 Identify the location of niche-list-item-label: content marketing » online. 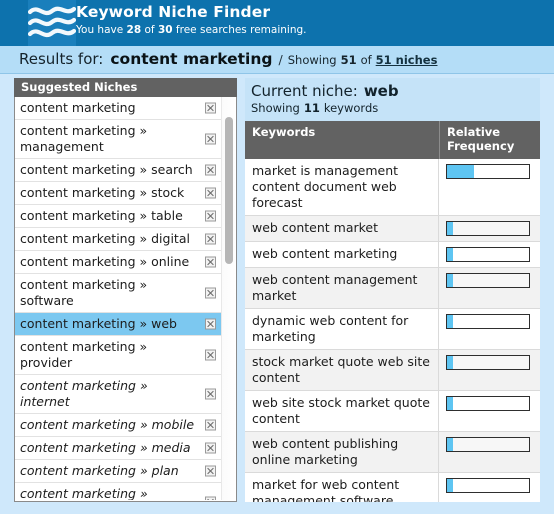
(105, 261).